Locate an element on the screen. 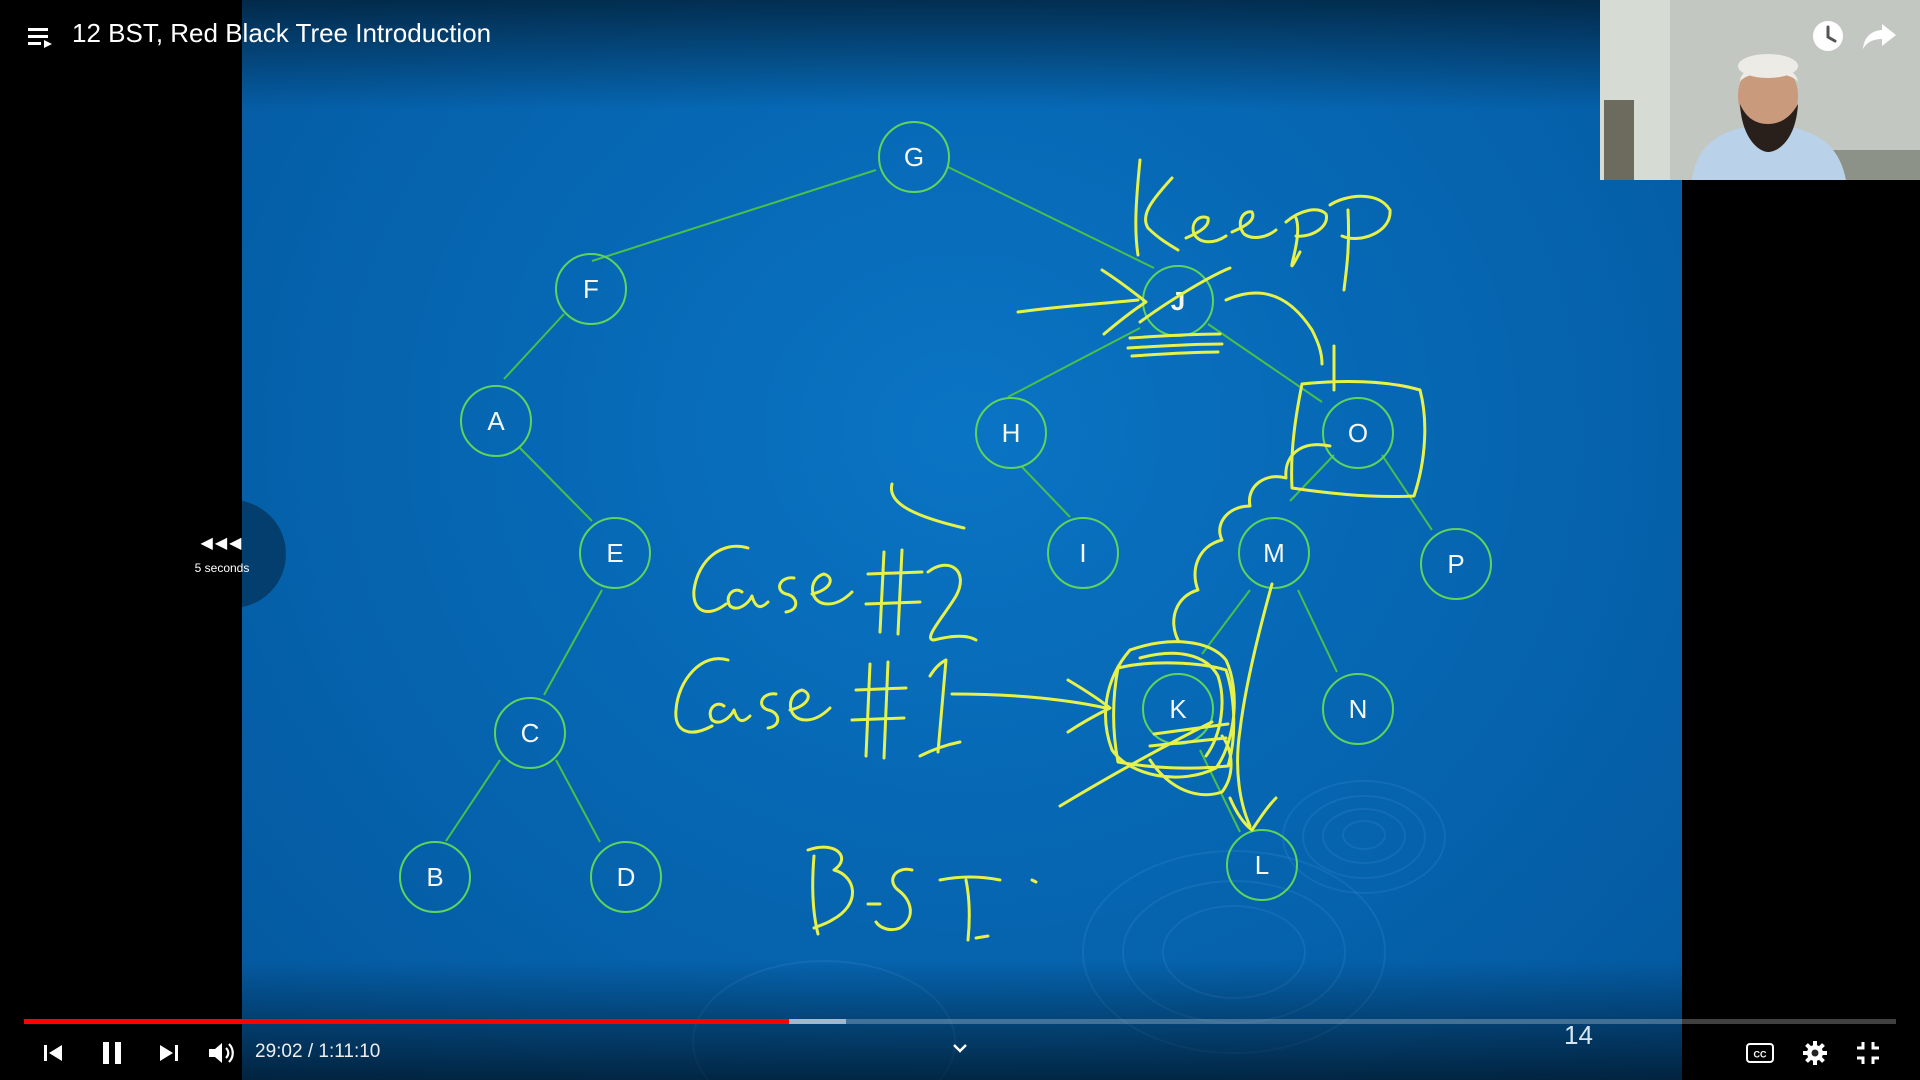  skip-previous-icon is located at coordinates (53, 1053).